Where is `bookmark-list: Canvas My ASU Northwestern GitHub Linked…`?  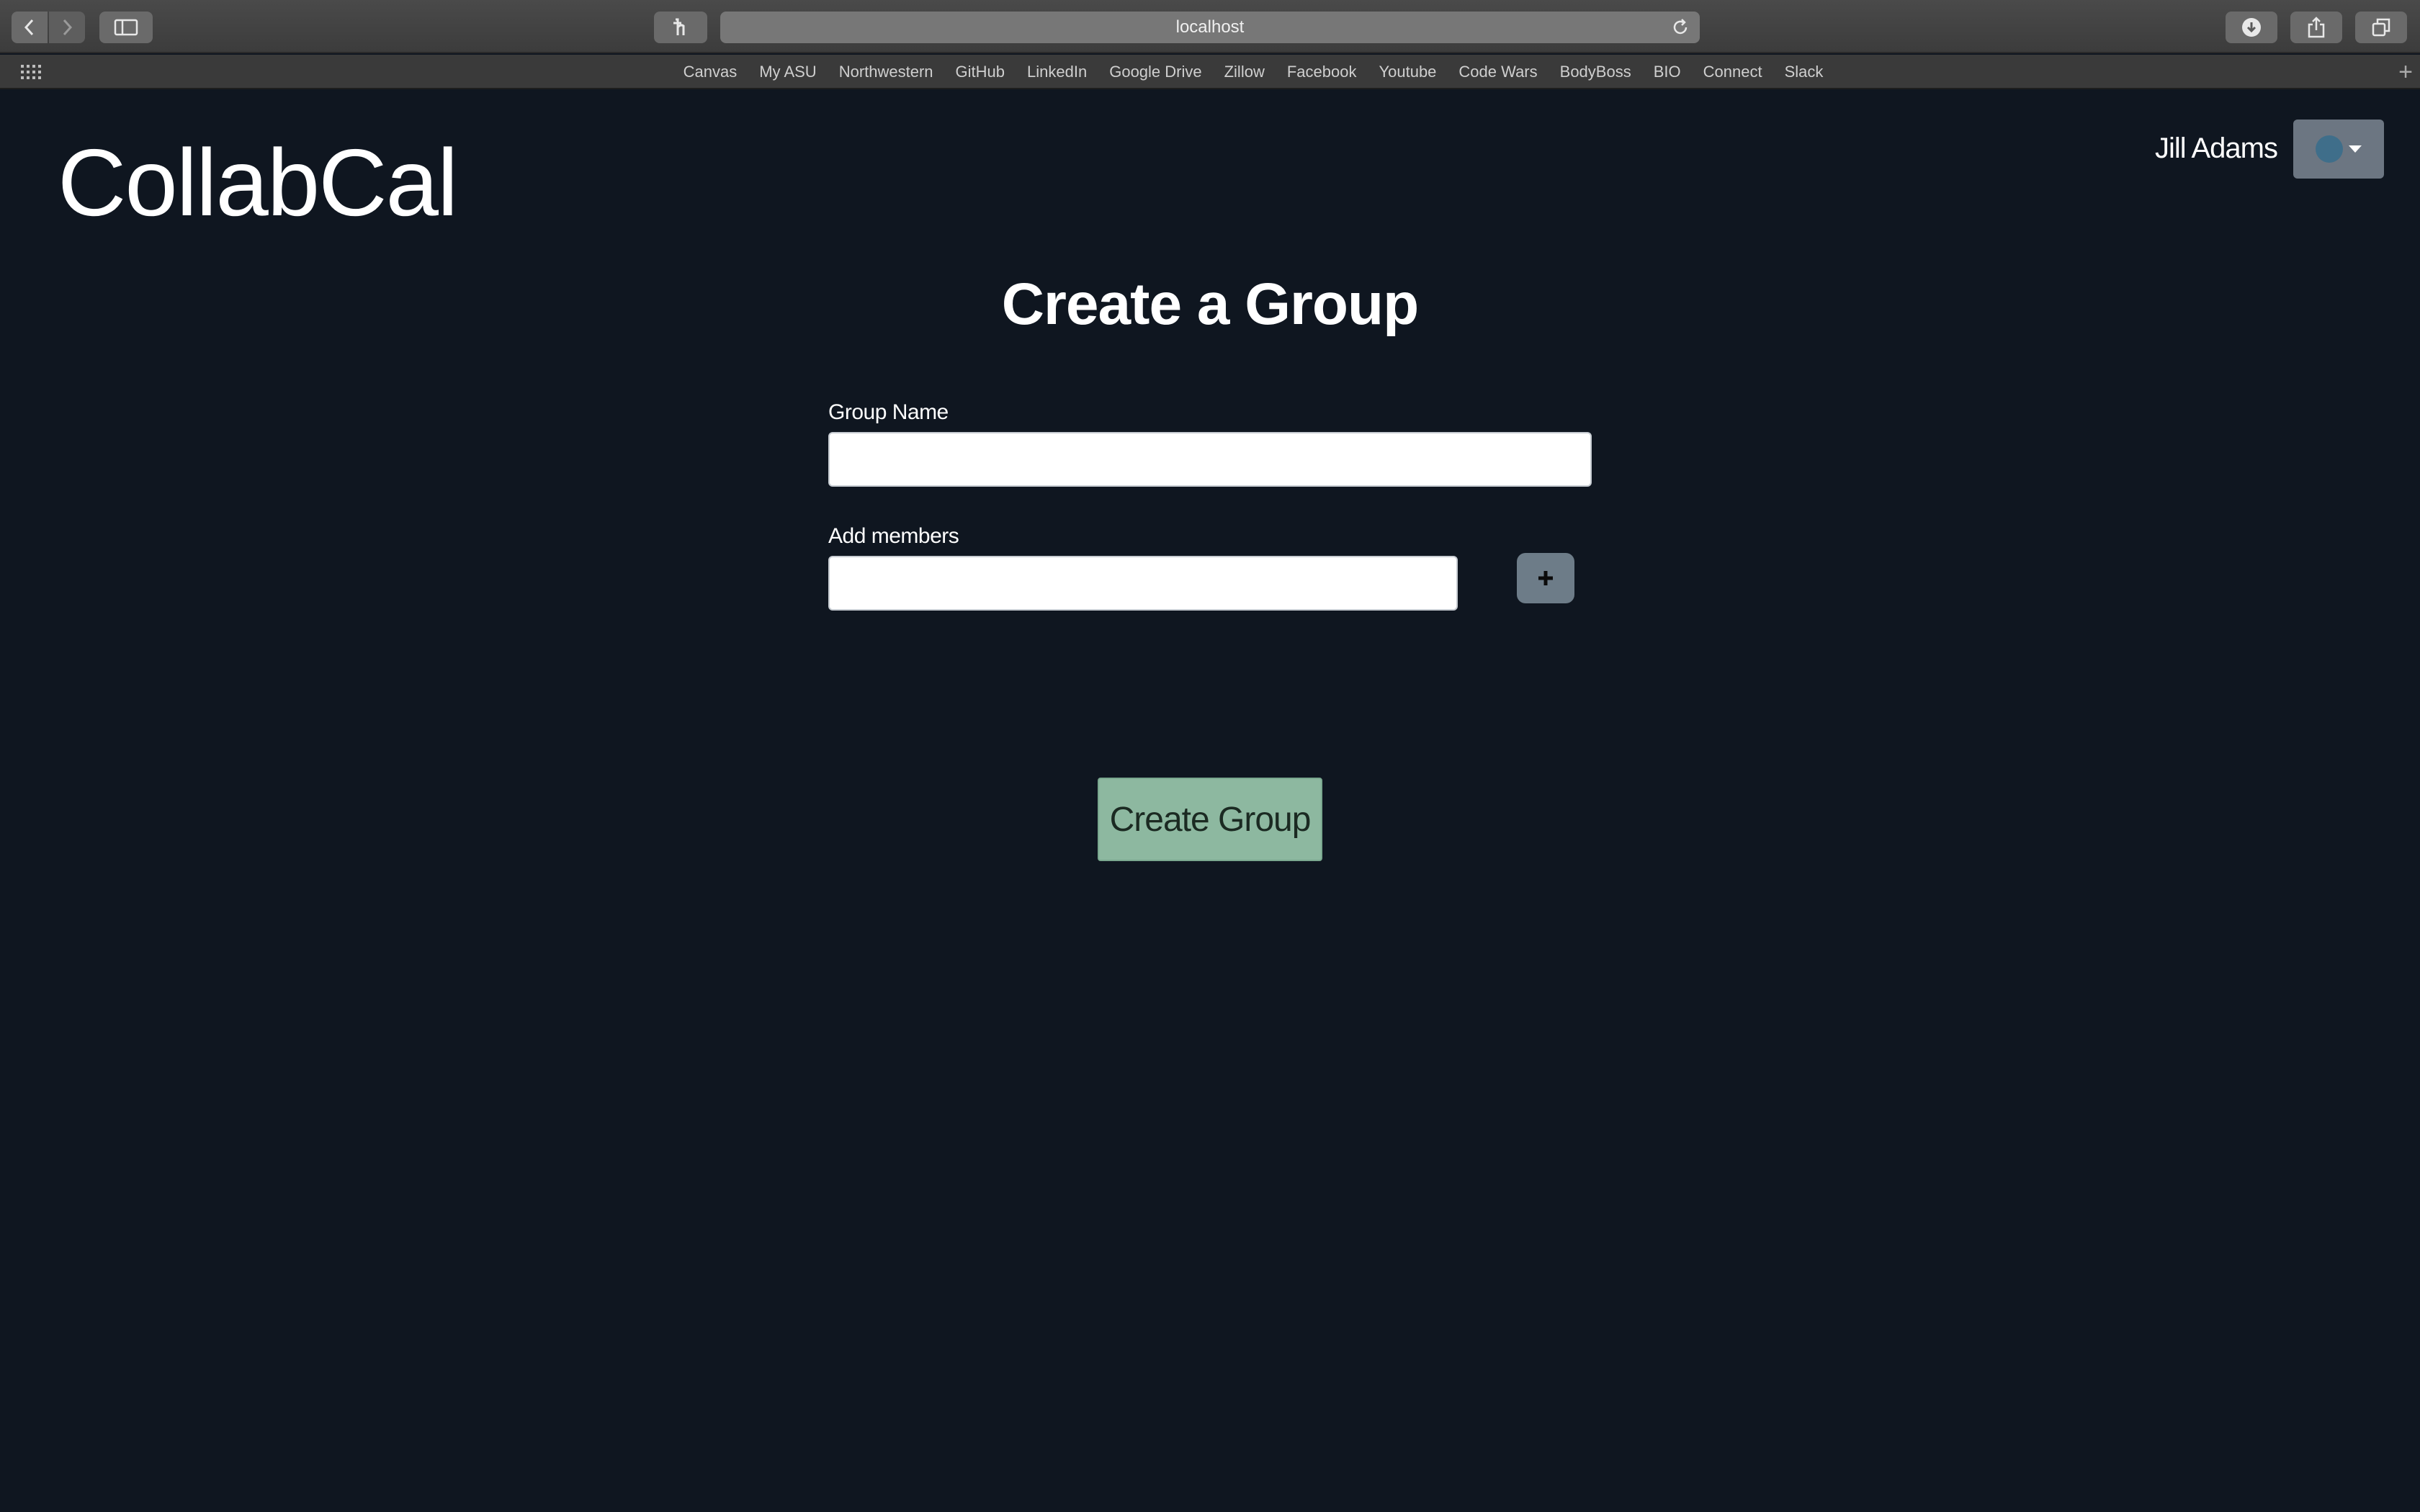
bookmark-list: Canvas My ASU Northwestern GitHub Linked… is located at coordinates (1210, 72).